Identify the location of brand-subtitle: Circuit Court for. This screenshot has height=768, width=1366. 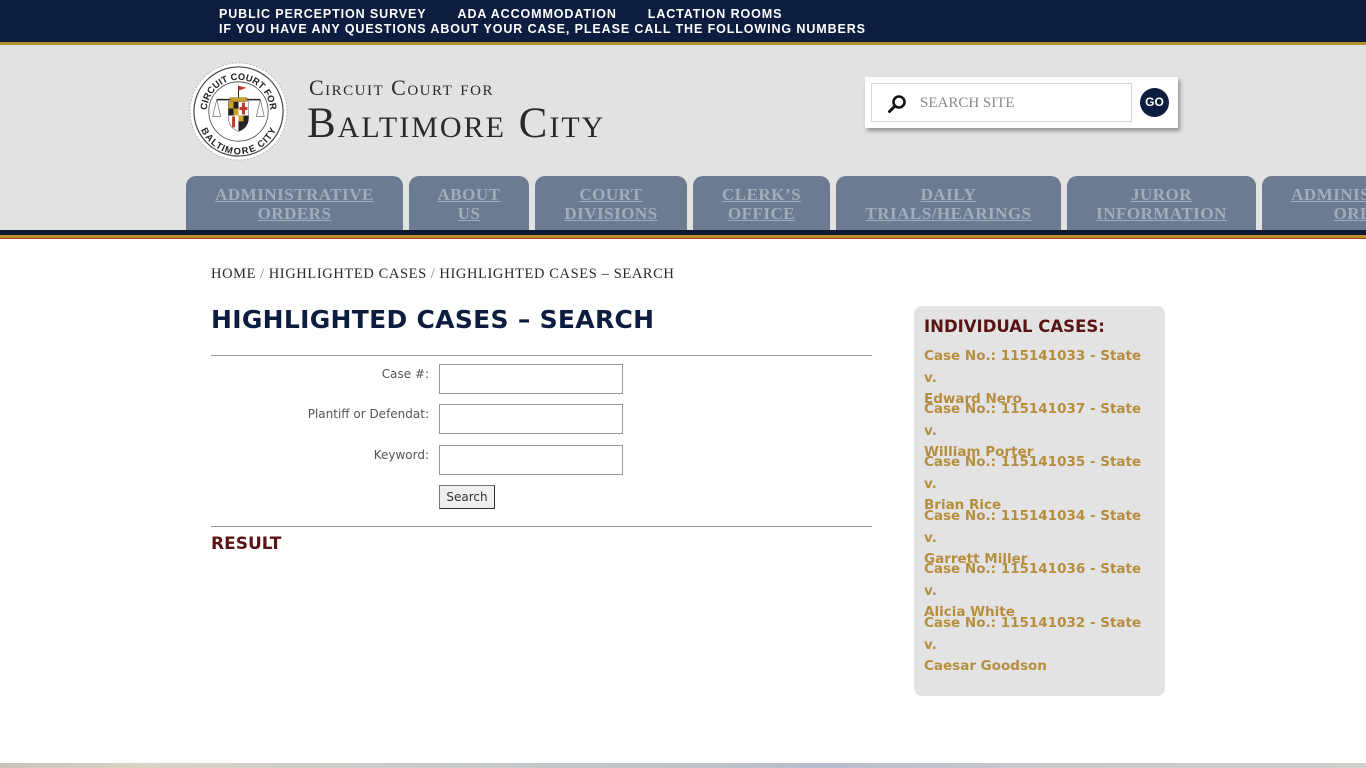
(401, 87).